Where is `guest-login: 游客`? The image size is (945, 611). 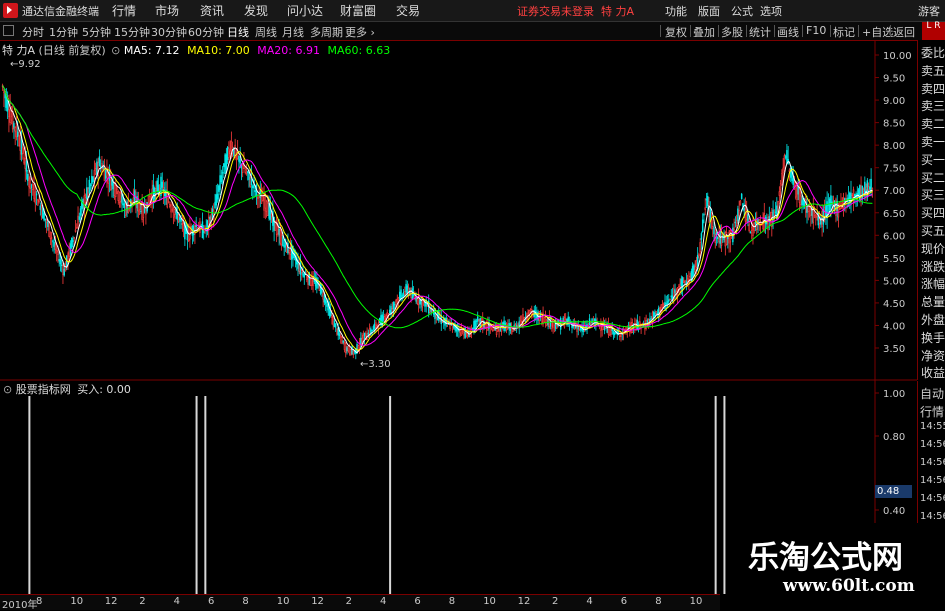
guest-login: 游客 is located at coordinates (929, 11).